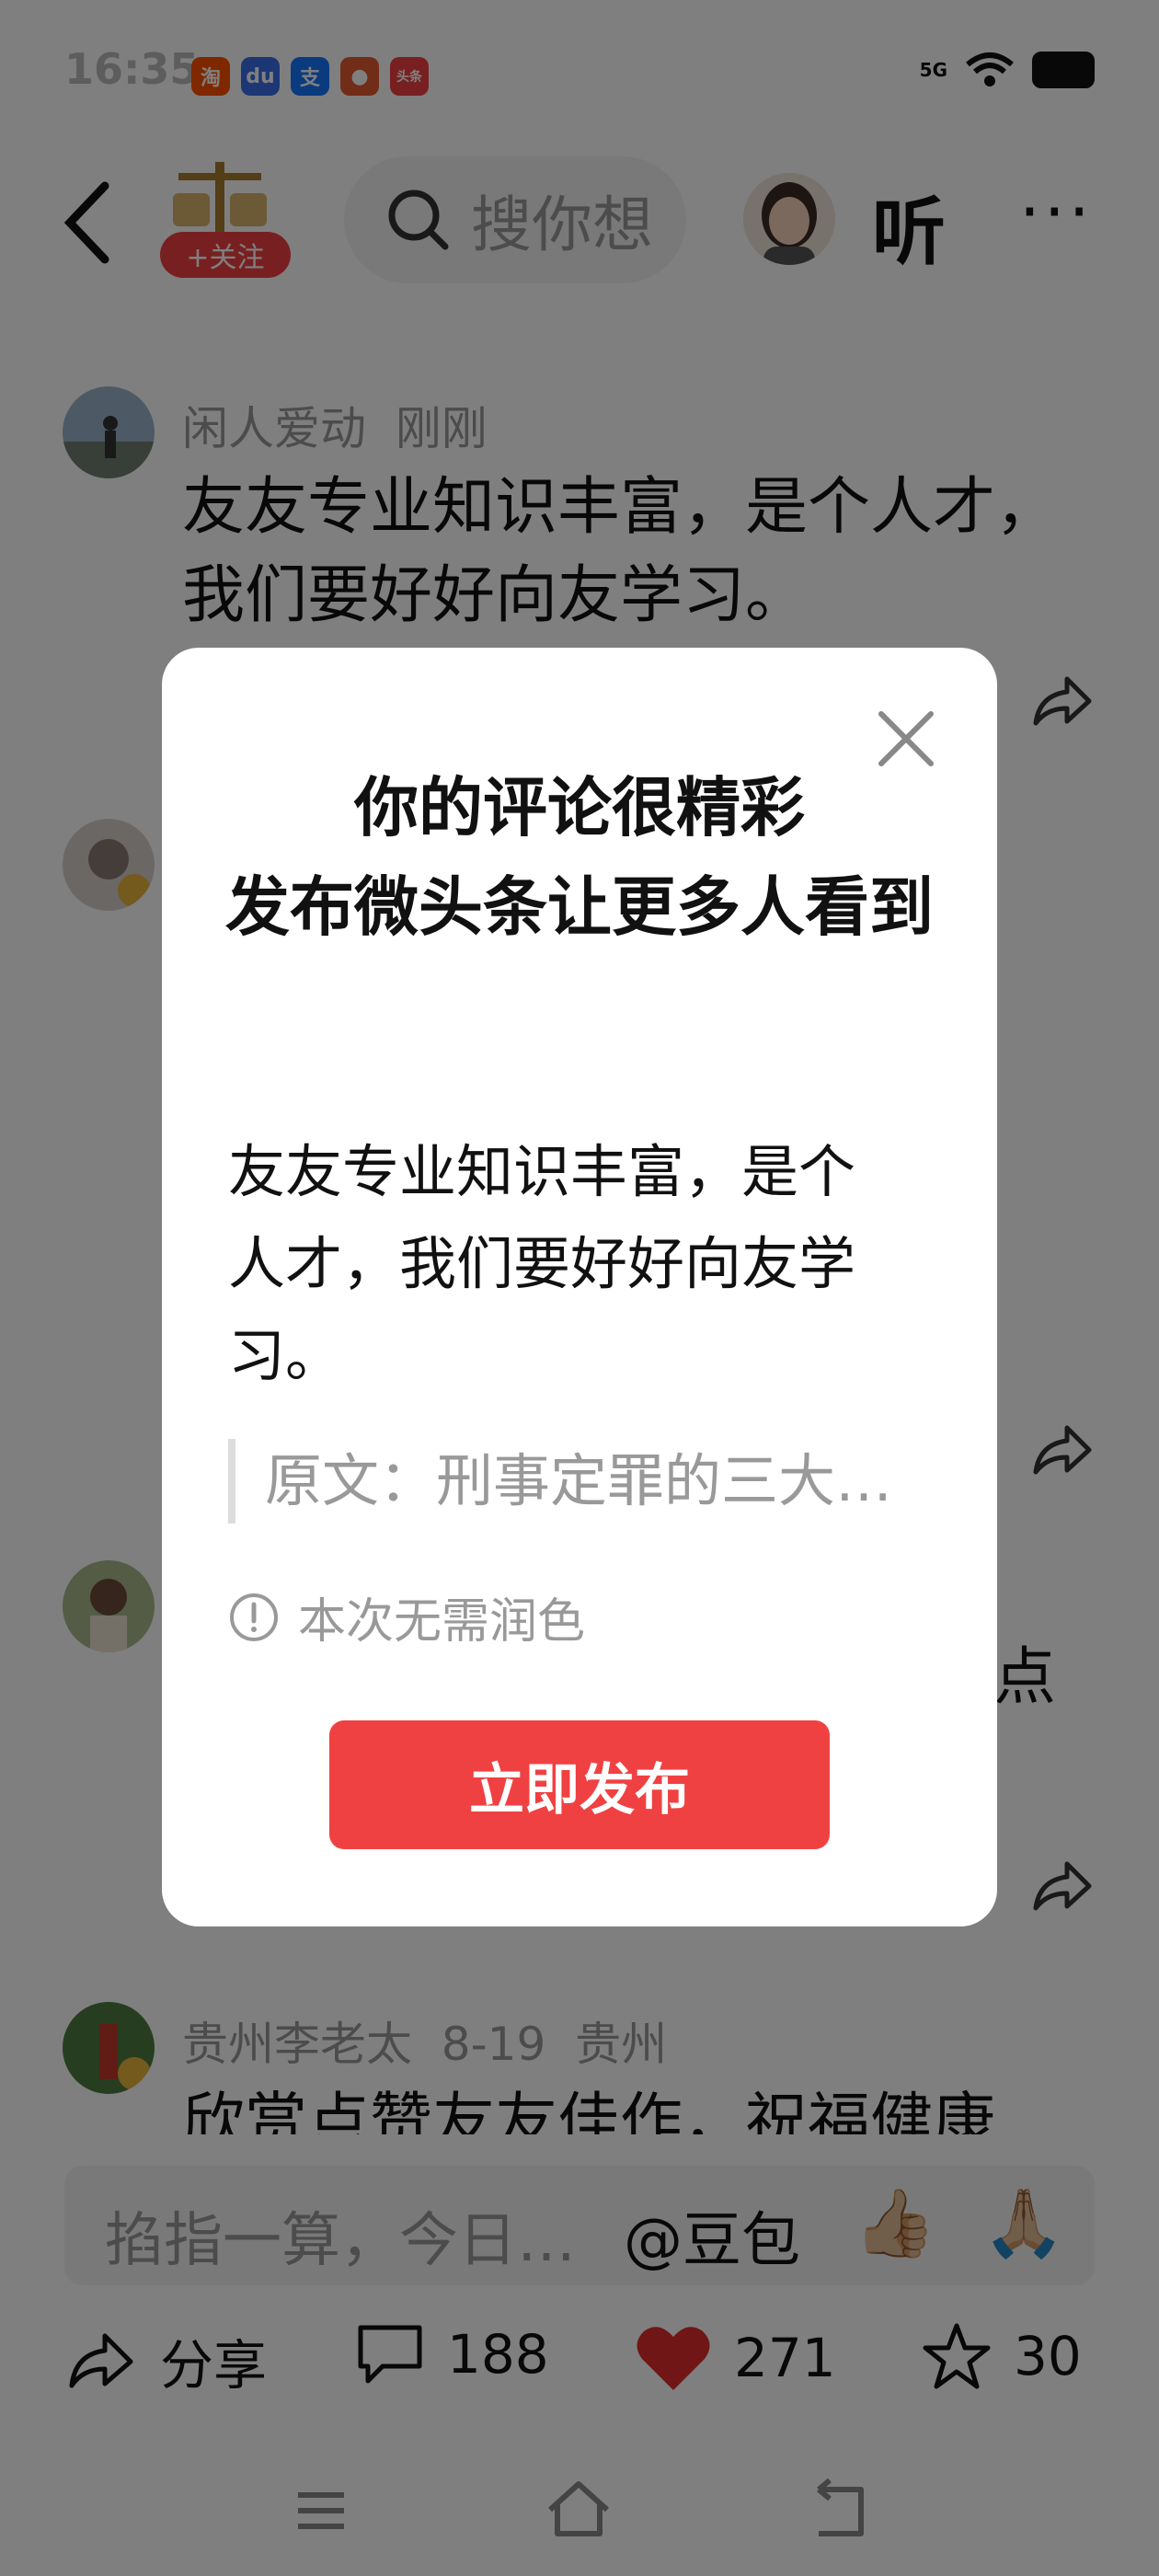 This screenshot has height=2576, width=1159. What do you see at coordinates (579, 1784) in the screenshot?
I see `publish-now-button: 立即发布` at bounding box center [579, 1784].